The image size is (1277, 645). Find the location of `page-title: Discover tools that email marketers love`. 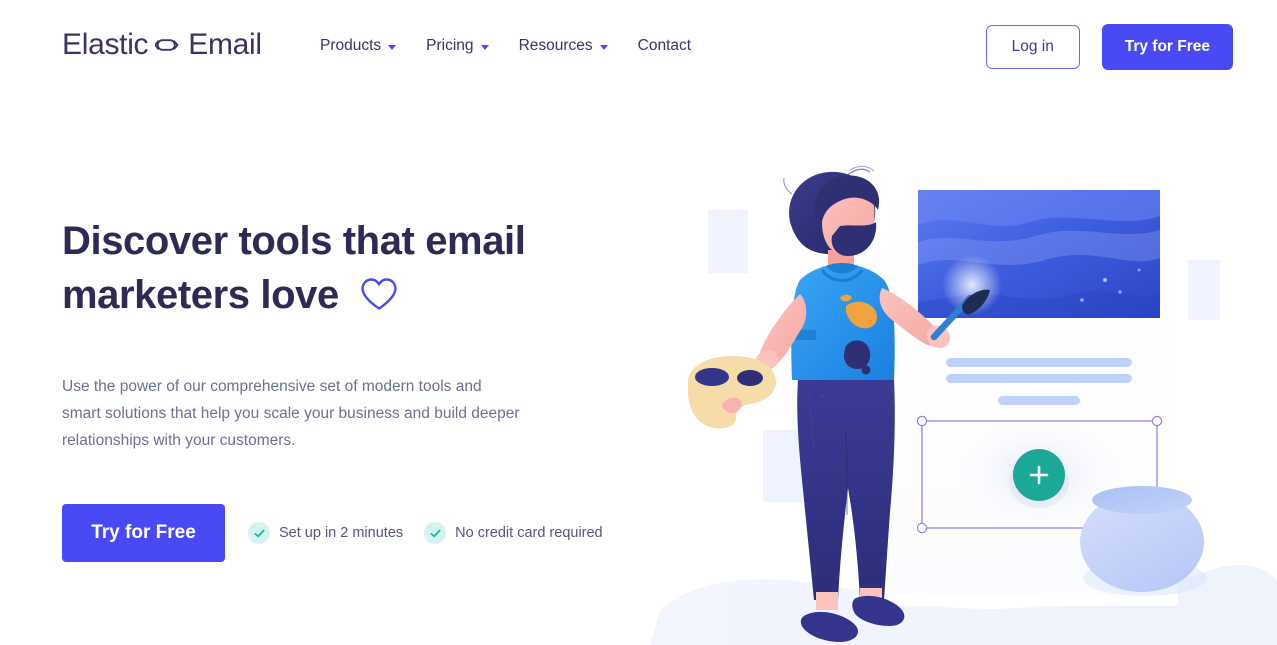

page-title: Discover tools that email marketers love is located at coordinates (312, 269).